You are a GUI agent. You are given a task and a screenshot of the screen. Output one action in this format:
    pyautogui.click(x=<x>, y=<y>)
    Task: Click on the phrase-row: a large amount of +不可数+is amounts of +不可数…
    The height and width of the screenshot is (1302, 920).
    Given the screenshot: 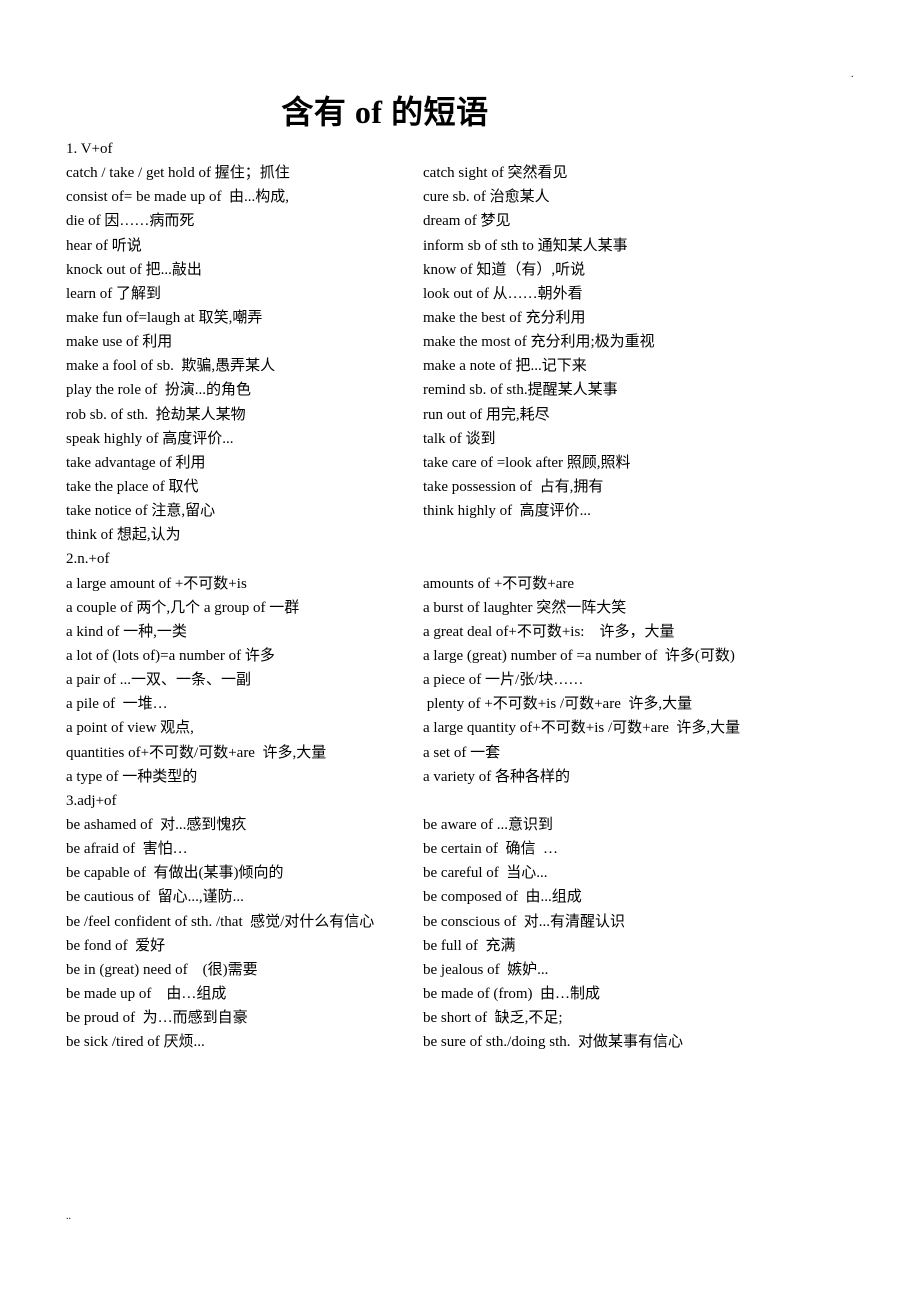 What is the action you would take?
    pyautogui.click(x=466, y=584)
    